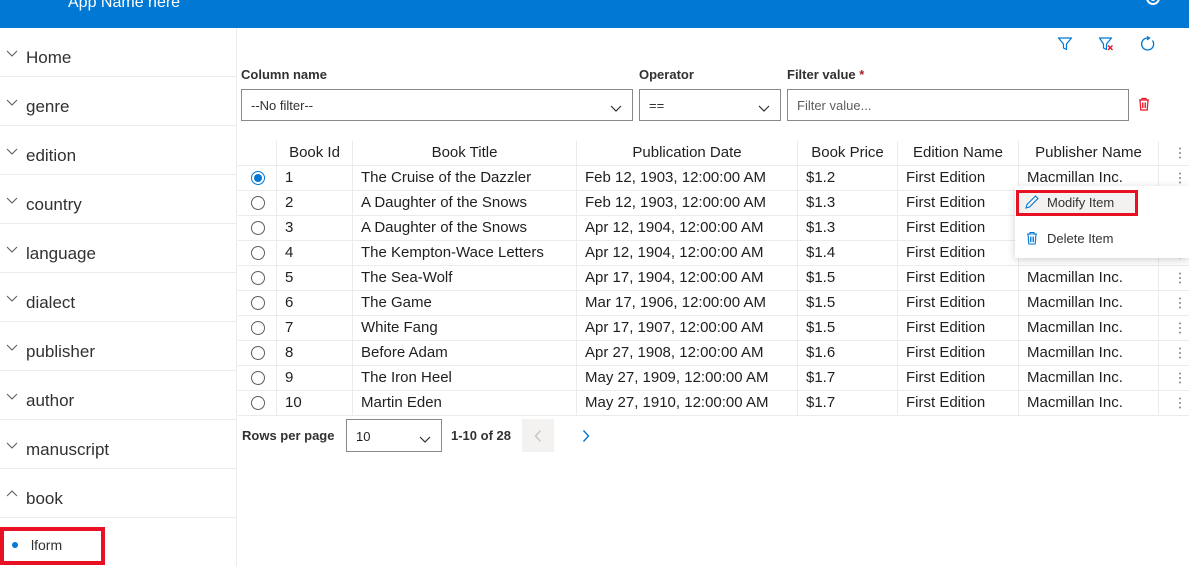 The image size is (1189, 566). I want to click on table-cell: 5, so click(314, 278).